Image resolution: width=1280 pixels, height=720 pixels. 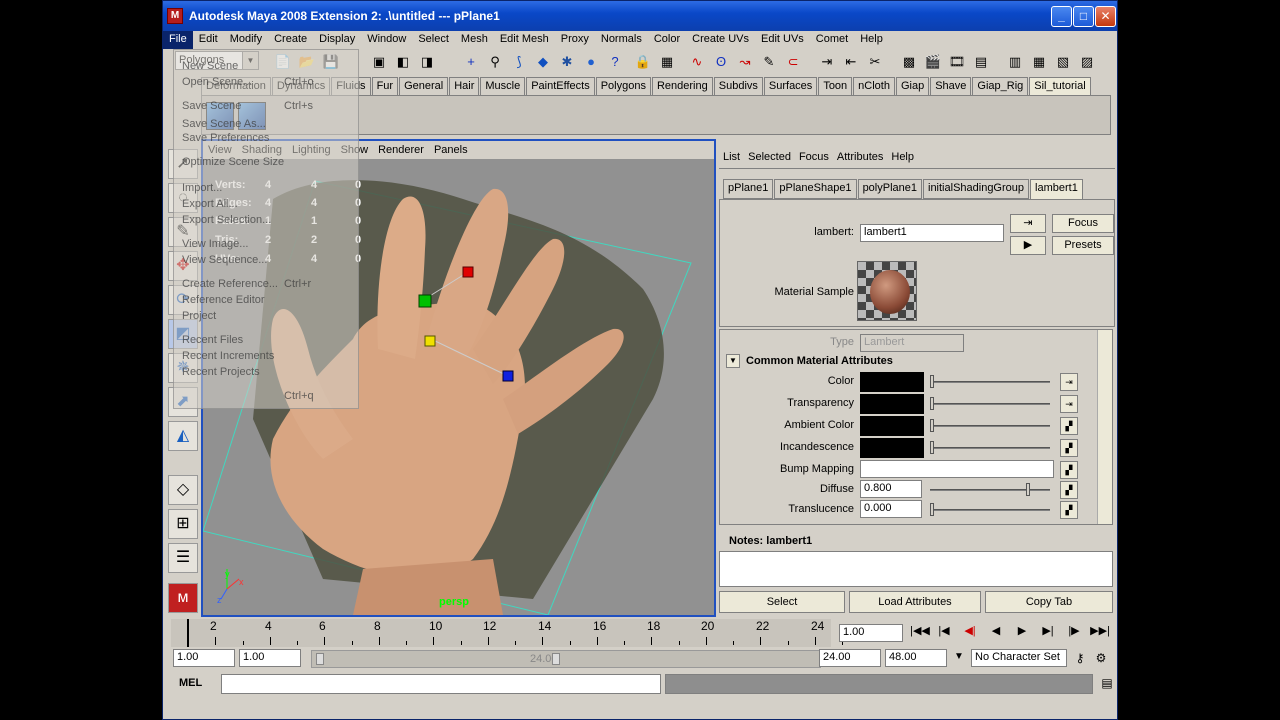 I want to click on shelf-tab-surfaces: Surfaces, so click(x=790, y=86).